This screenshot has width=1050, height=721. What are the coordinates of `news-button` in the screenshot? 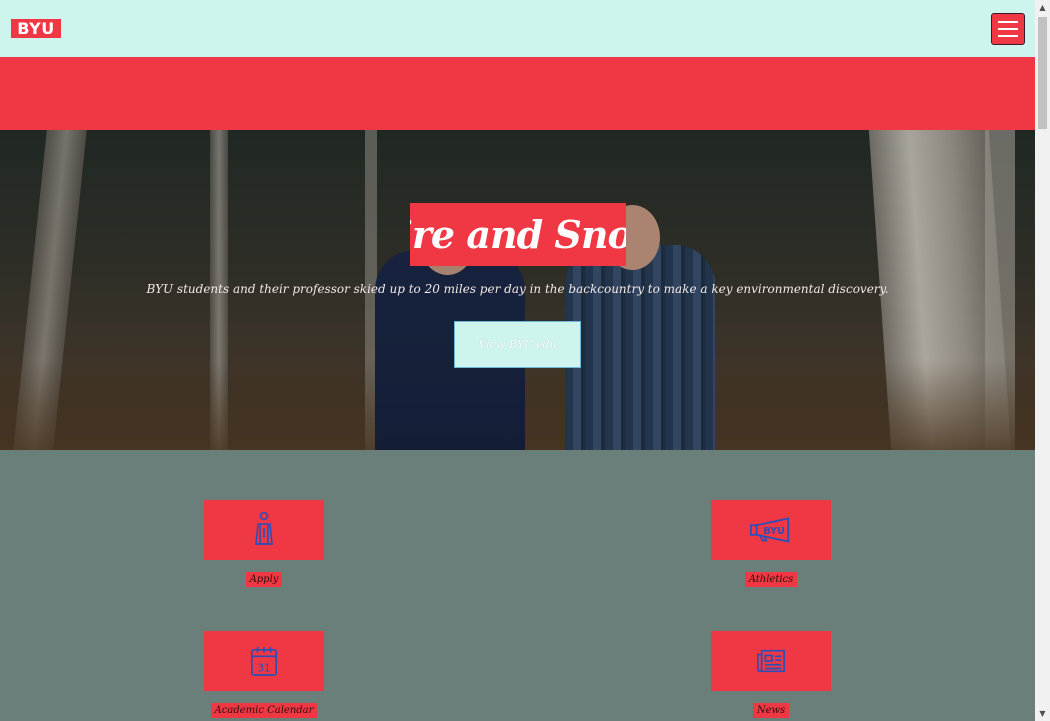 It's located at (771, 661).